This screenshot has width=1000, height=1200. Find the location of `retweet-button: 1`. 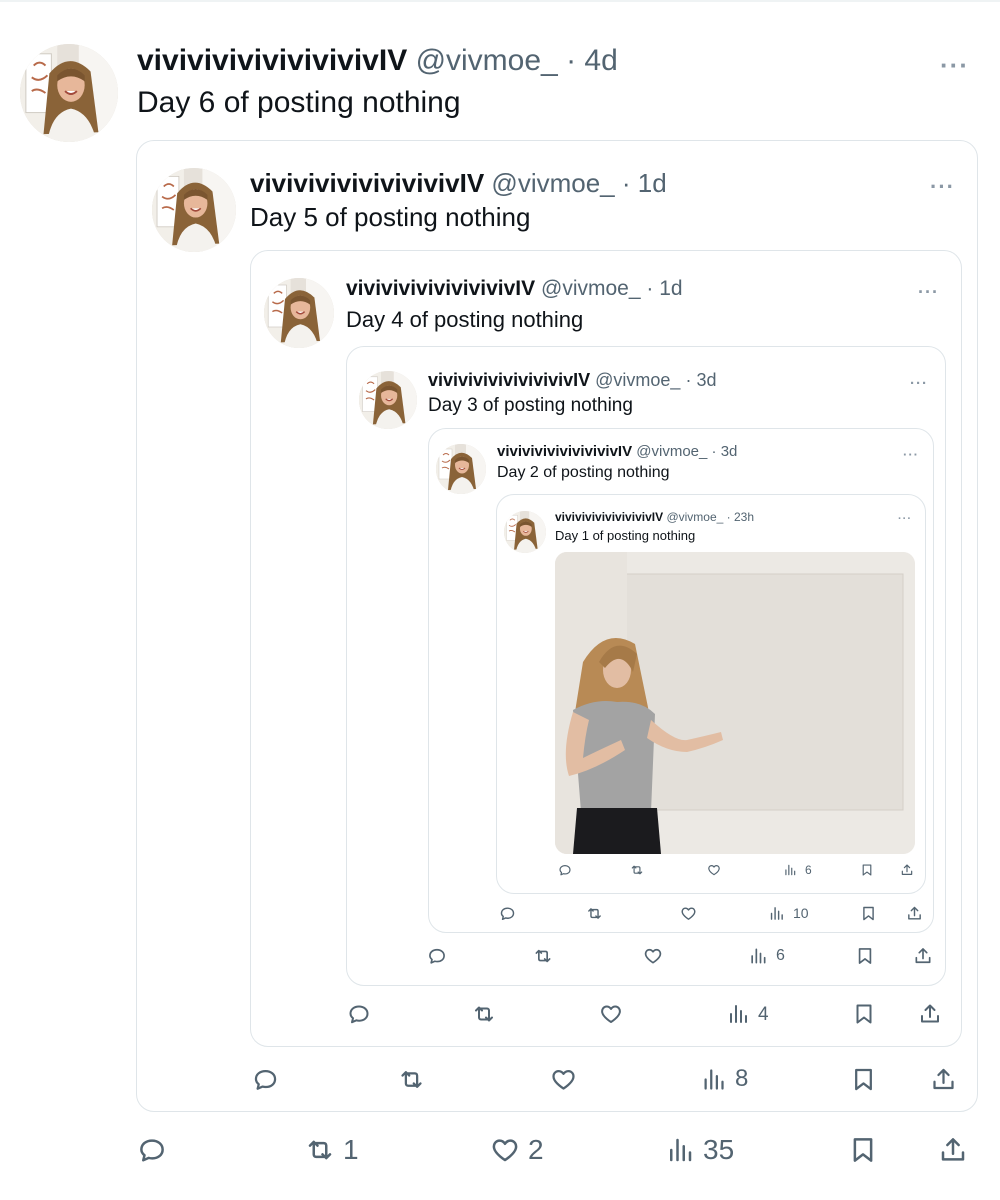

retweet-button: 1 is located at coordinates (332, 1150).